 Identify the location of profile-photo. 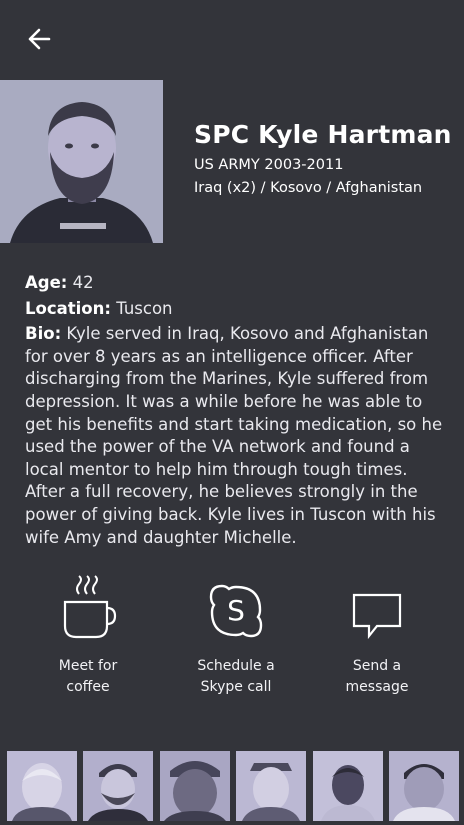
(81, 161).